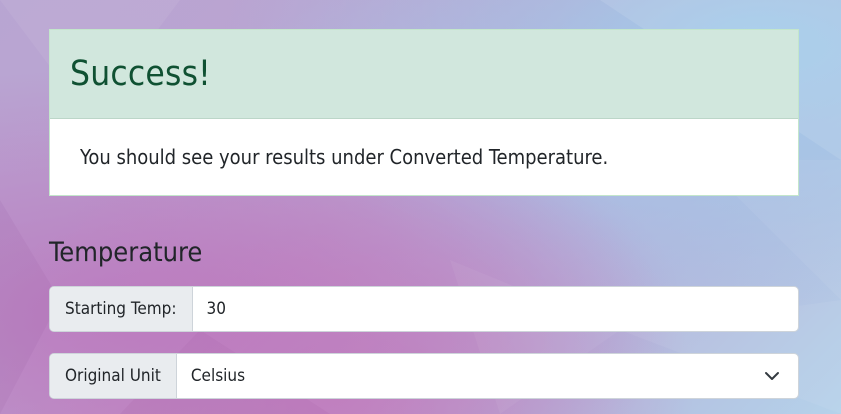 Image resolution: width=841 pixels, height=414 pixels. I want to click on original-unit-select: Celsius, so click(487, 376).